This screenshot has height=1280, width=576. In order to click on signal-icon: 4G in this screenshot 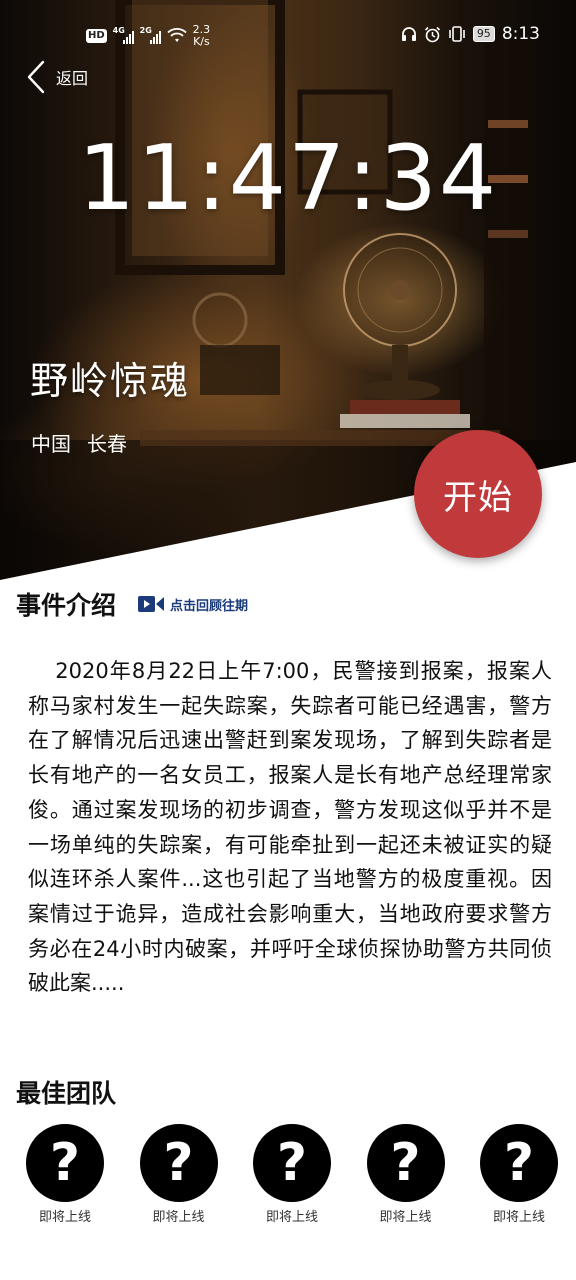, I will do `click(123, 35)`.